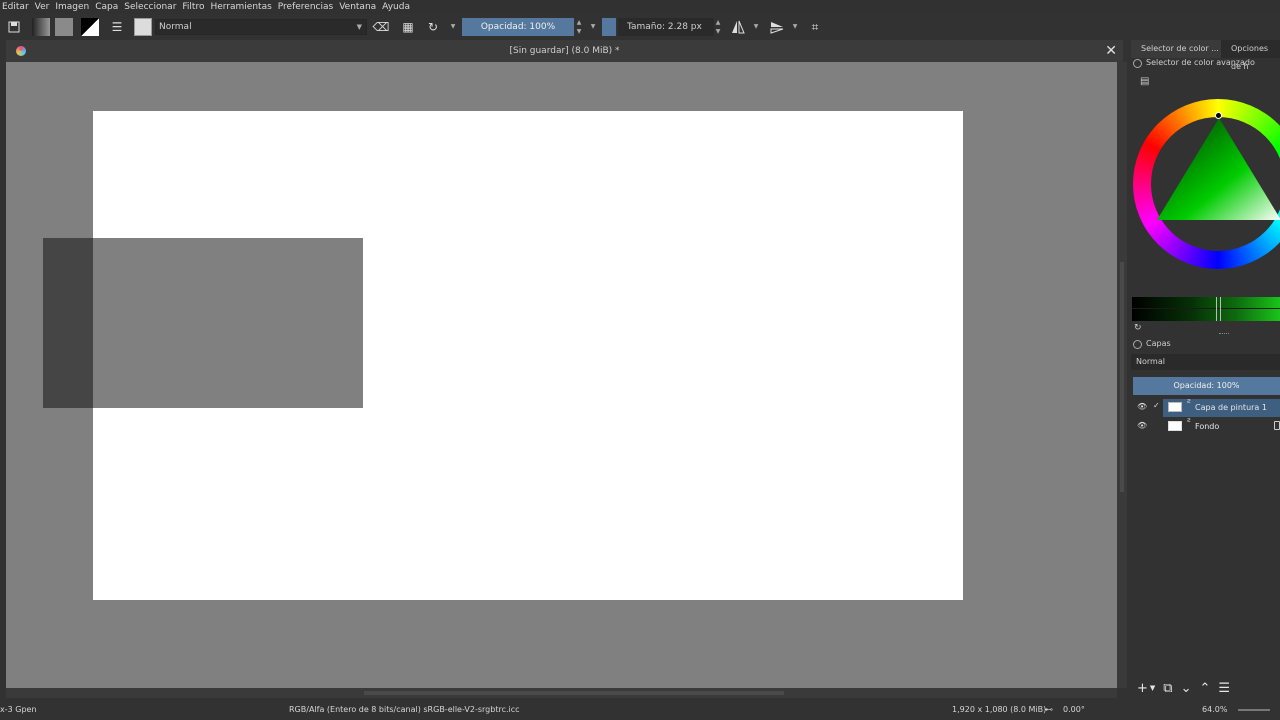 The image size is (1280, 720). Describe the element at coordinates (117, 27) in the screenshot. I see `brush-settings-icon: ☰` at that location.